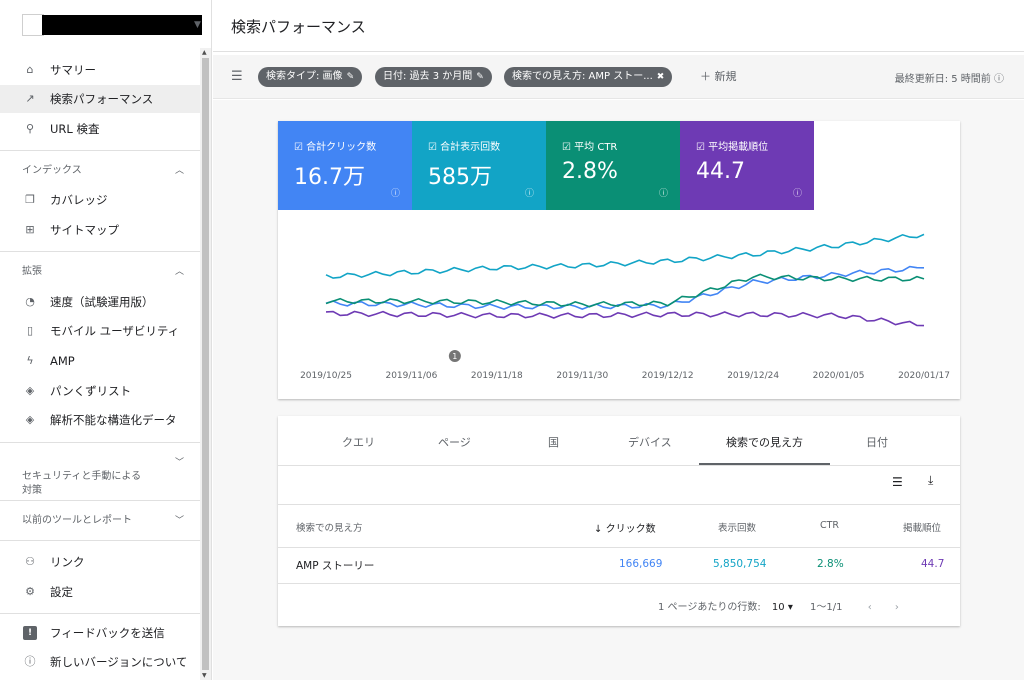 Image resolution: width=1024 pixels, height=680 pixels. I want to click on sidebar-scrollbar: ▲ ▼, so click(205, 364).